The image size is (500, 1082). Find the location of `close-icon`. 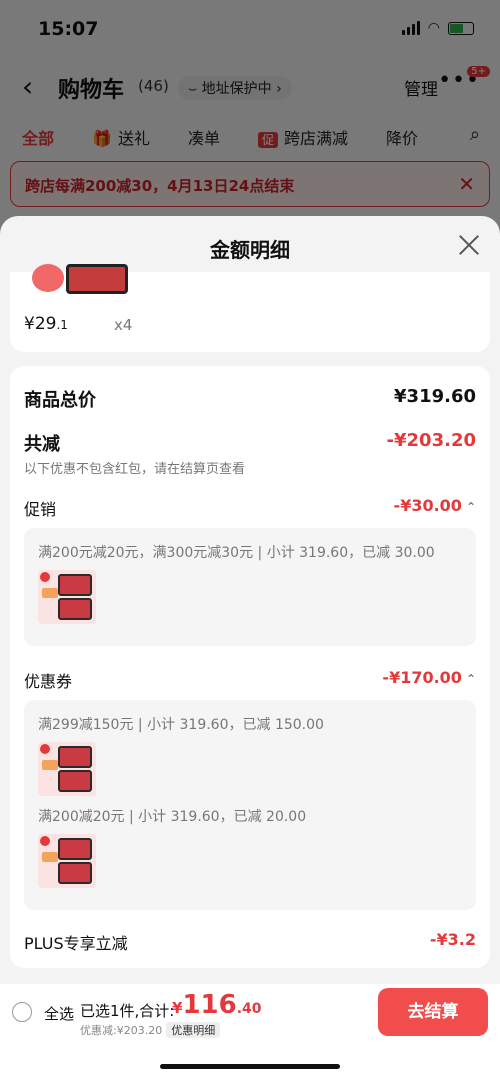

close-icon is located at coordinates (469, 245).